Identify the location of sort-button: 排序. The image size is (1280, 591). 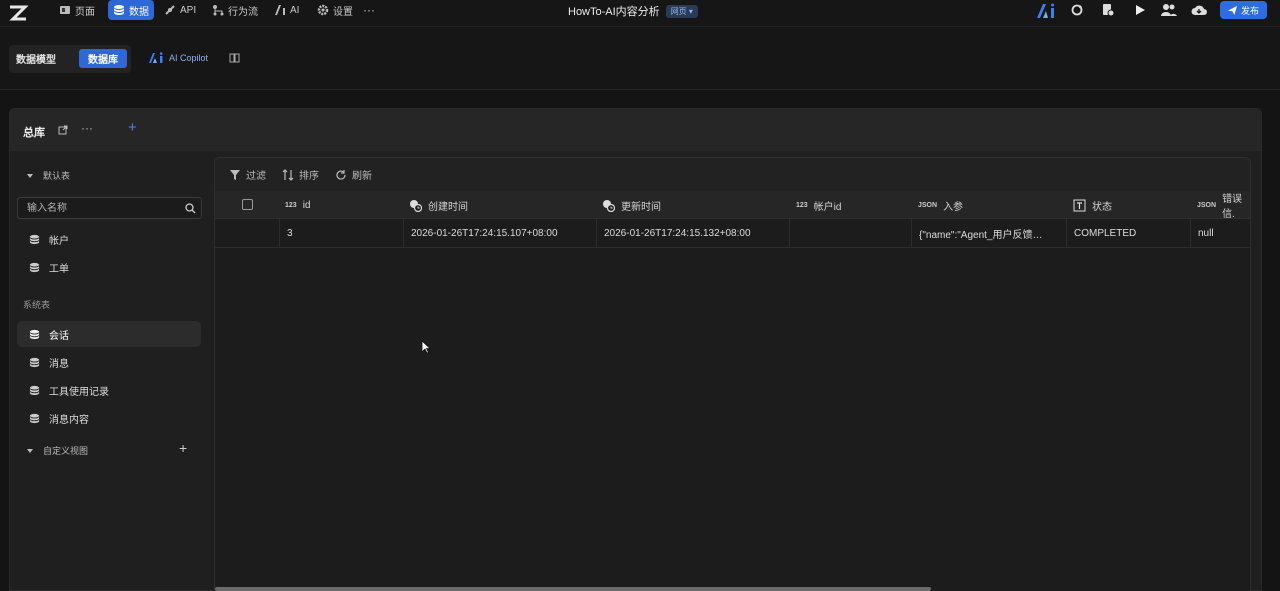
(300, 174).